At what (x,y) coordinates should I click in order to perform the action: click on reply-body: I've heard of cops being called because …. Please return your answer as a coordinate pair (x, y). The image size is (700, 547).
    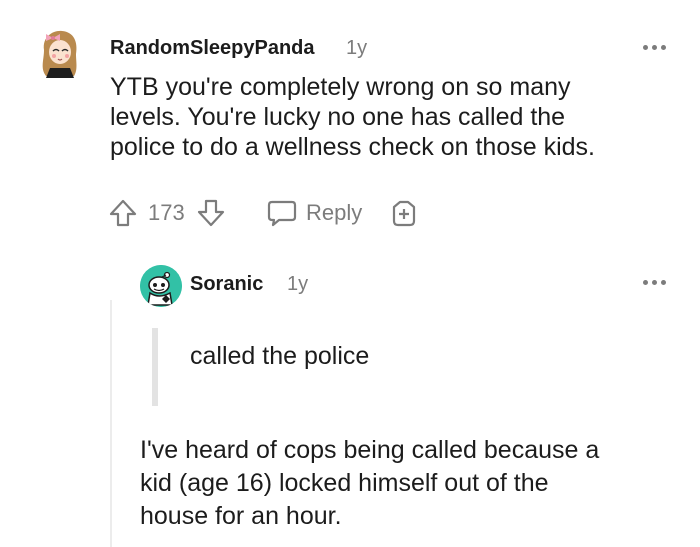
    Looking at the image, I should click on (415, 483).